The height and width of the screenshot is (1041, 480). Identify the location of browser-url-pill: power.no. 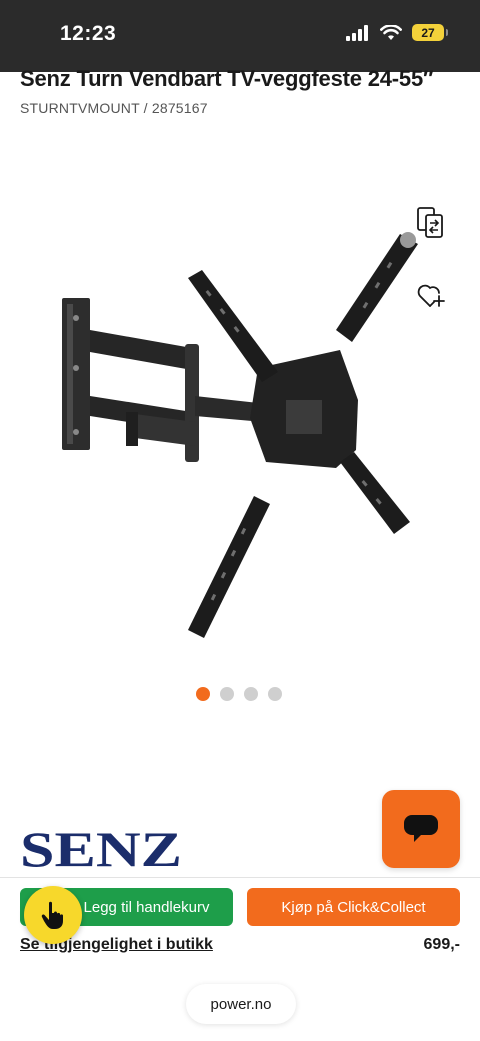
(241, 1004).